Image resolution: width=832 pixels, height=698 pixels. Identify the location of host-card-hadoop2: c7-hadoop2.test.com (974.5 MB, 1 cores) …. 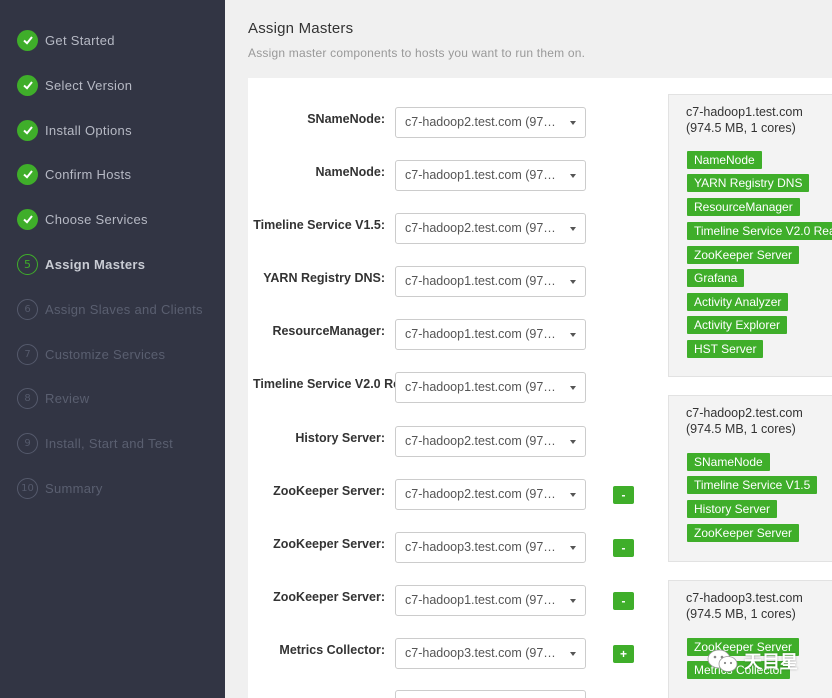
(750, 478).